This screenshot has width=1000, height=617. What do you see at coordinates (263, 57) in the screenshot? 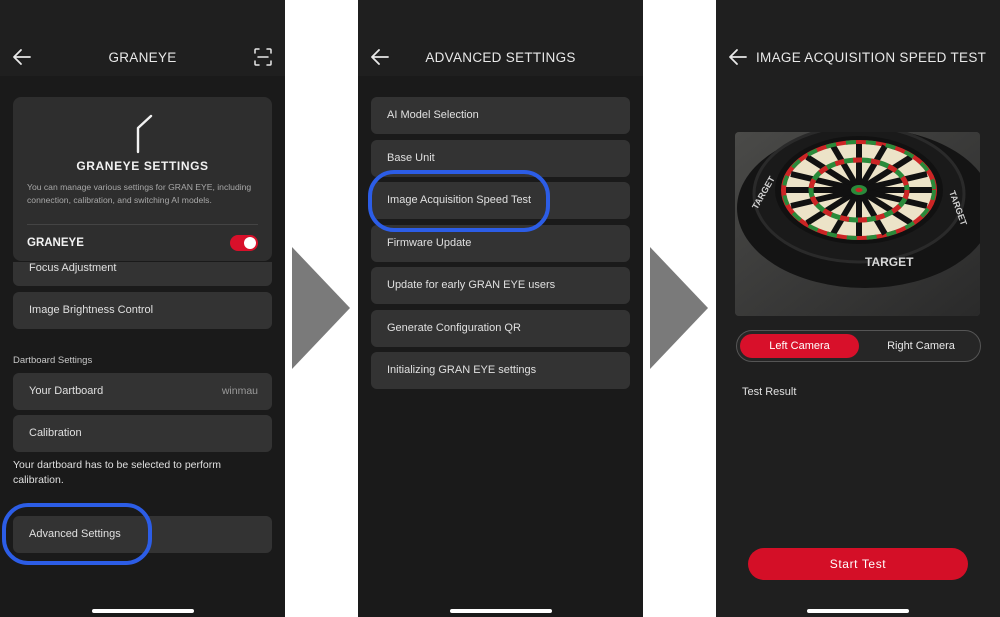
I see `scan-frame-icon` at bounding box center [263, 57].